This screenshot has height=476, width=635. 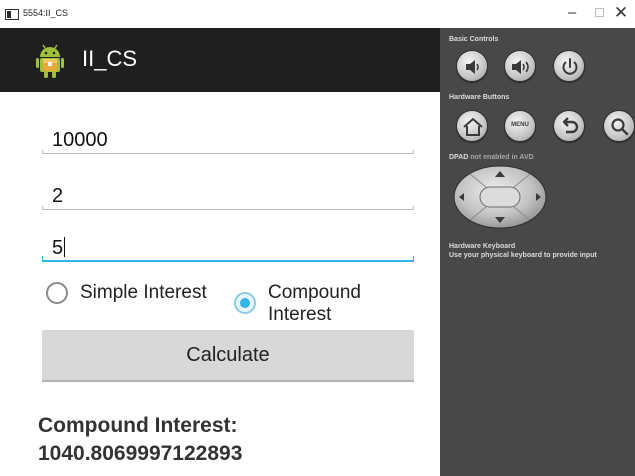 I want to click on power-icon, so click(x=570, y=66).